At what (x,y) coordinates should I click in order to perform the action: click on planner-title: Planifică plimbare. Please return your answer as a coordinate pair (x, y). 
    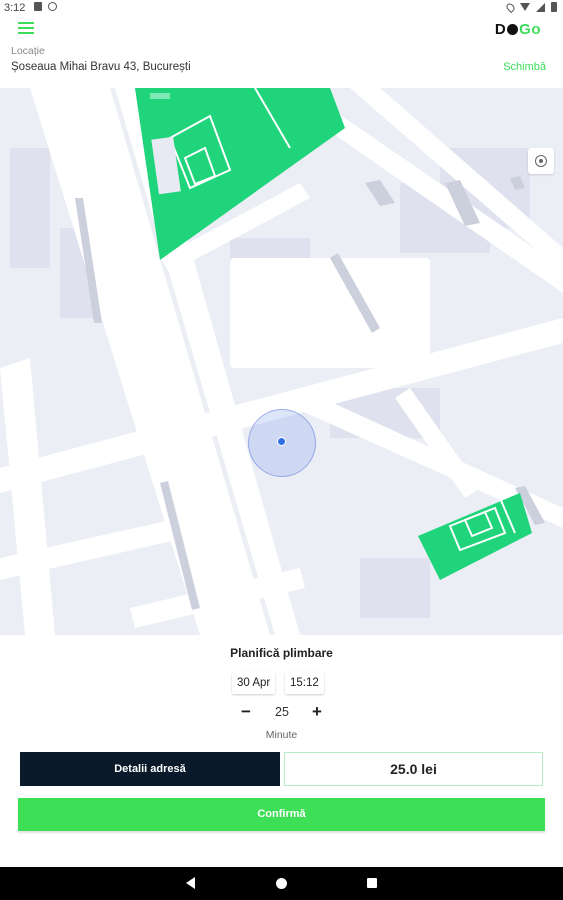
    Looking at the image, I should click on (281, 653).